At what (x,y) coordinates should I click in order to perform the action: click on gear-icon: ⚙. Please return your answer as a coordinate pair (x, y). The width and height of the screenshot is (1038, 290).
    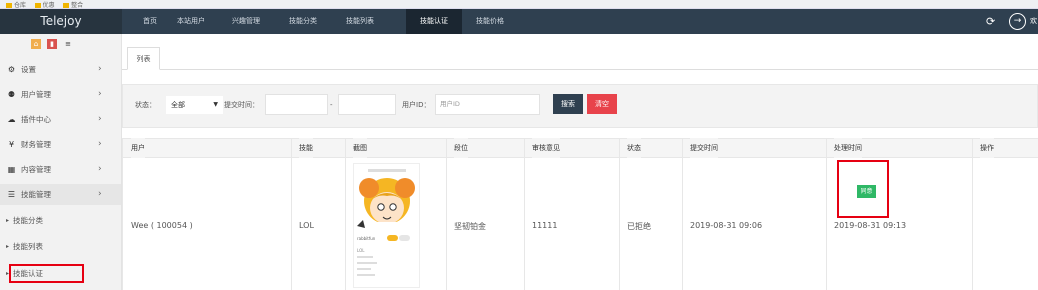
    Looking at the image, I should click on (11, 69).